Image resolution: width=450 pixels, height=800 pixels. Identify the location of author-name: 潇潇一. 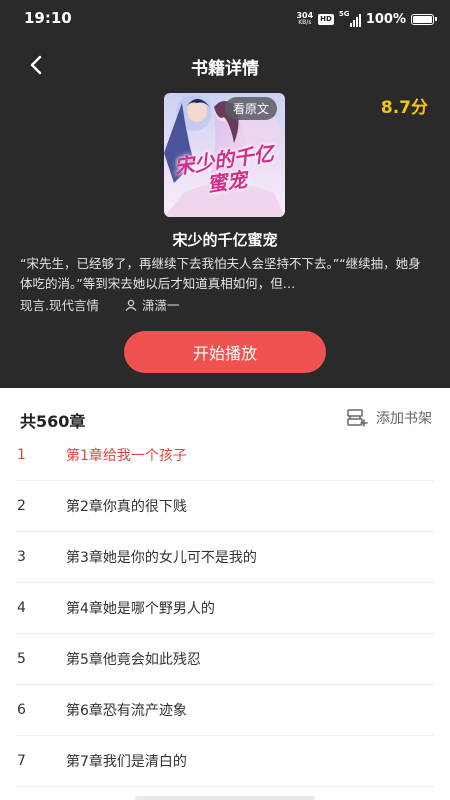
(160, 305).